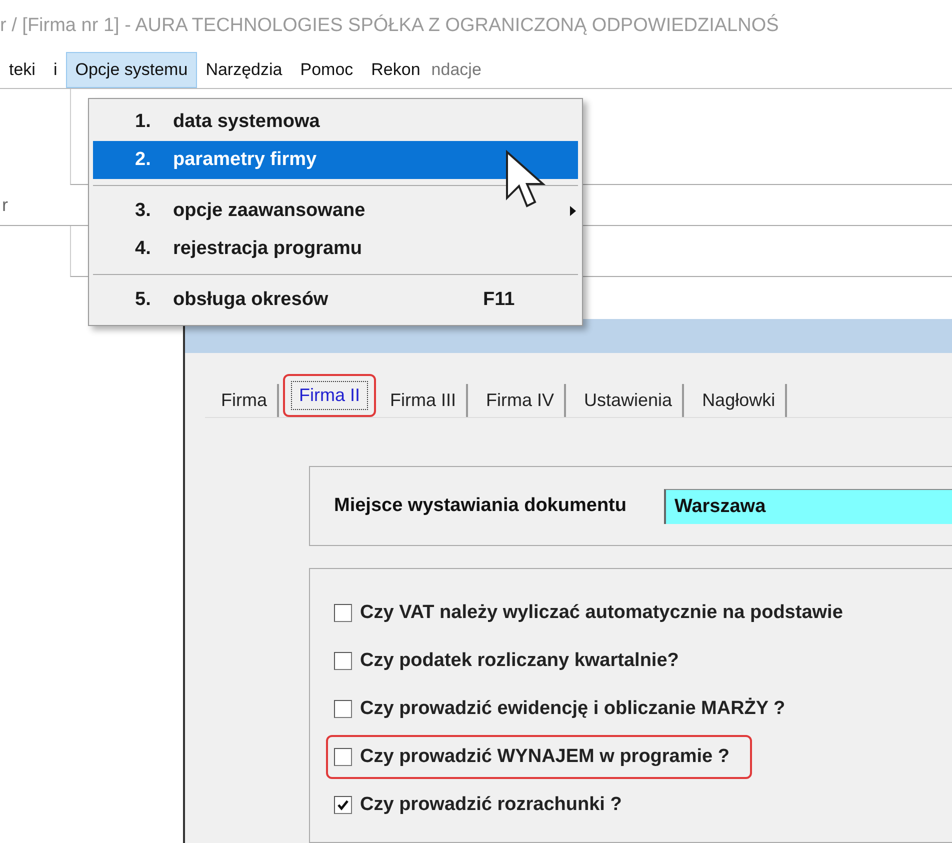 The image size is (952, 843). Describe the element at coordinates (491, 805) in the screenshot. I see `checkbox-label: Czy prowadzić rozrachunki ?` at that location.